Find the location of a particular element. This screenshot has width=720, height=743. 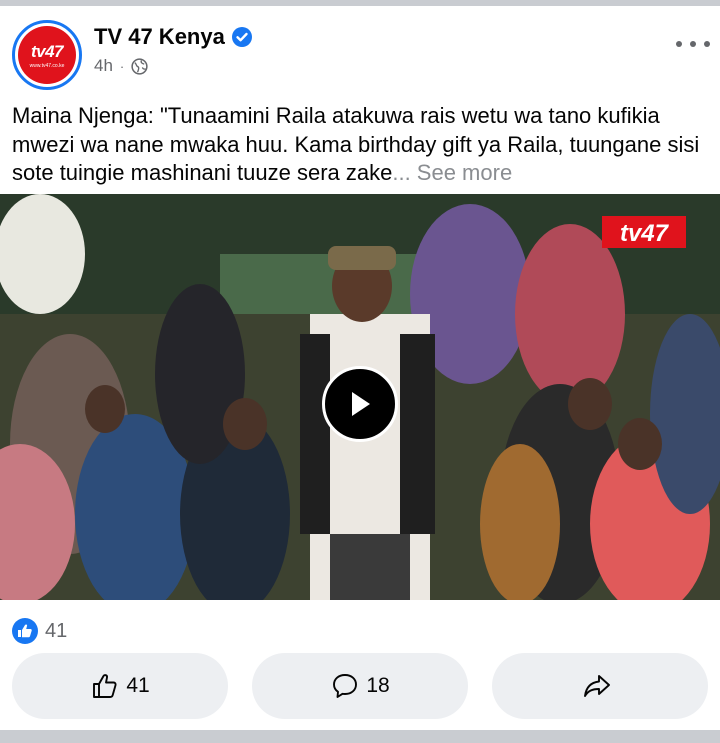

comment-button: 18 is located at coordinates (360, 686).